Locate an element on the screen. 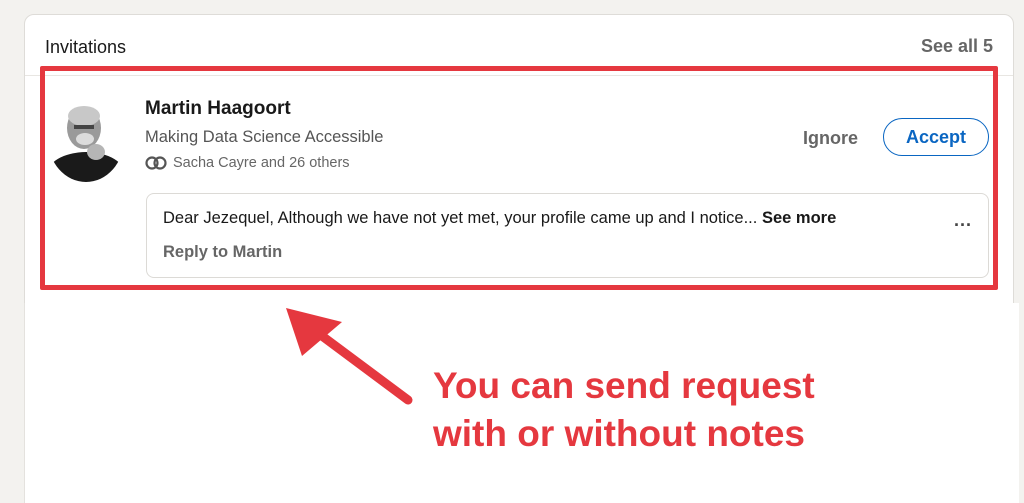  annotation-line-1: You can send request is located at coordinates (624, 385).